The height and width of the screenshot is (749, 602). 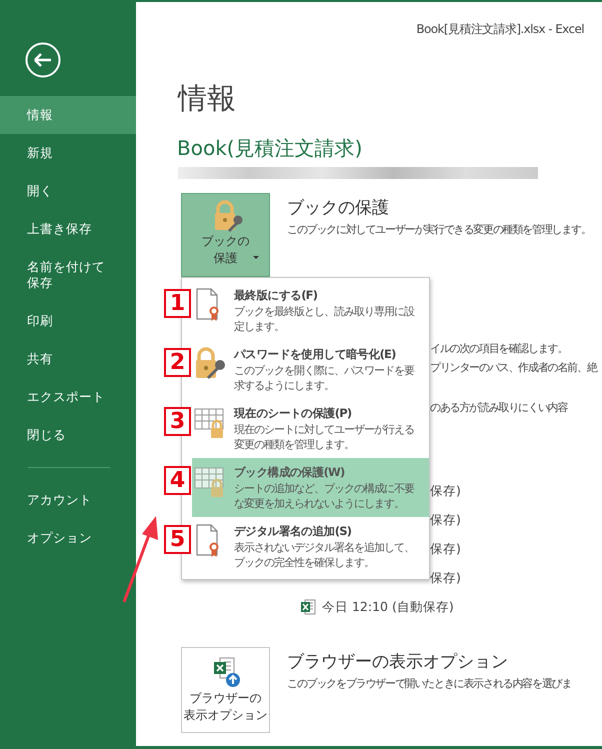 What do you see at coordinates (68, 321) in the screenshot?
I see `sidebar-item: 印刷` at bounding box center [68, 321].